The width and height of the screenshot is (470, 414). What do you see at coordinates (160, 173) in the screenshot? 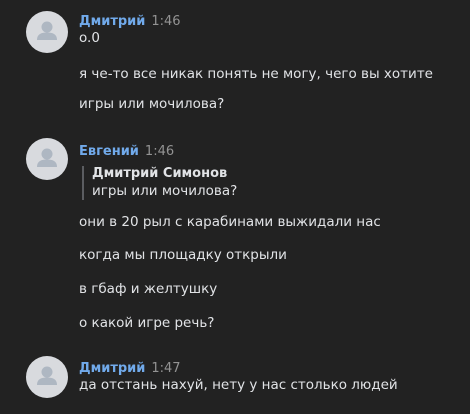
I see `quote-author: Дмитрий Симонов` at bounding box center [160, 173].